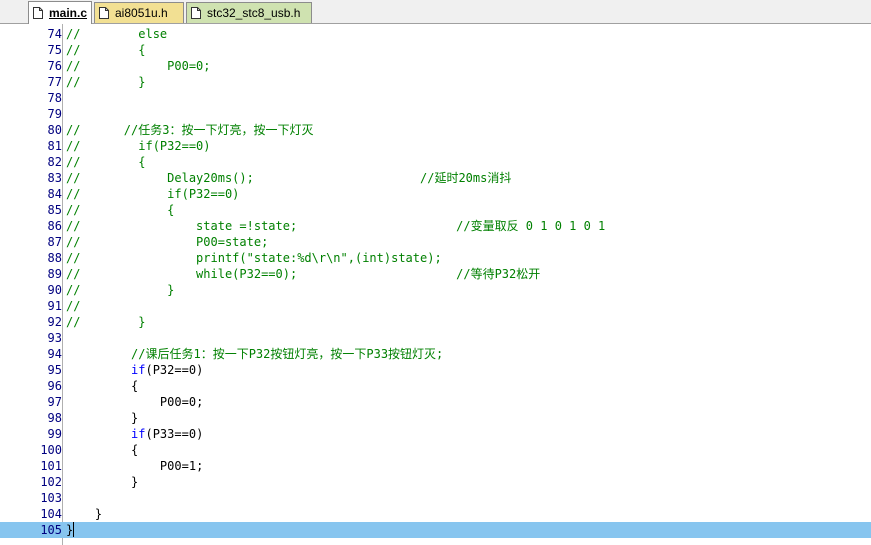 Image resolution: width=871 pixels, height=545 pixels. What do you see at coordinates (54, 178) in the screenshot?
I see `line-number: 83` at bounding box center [54, 178].